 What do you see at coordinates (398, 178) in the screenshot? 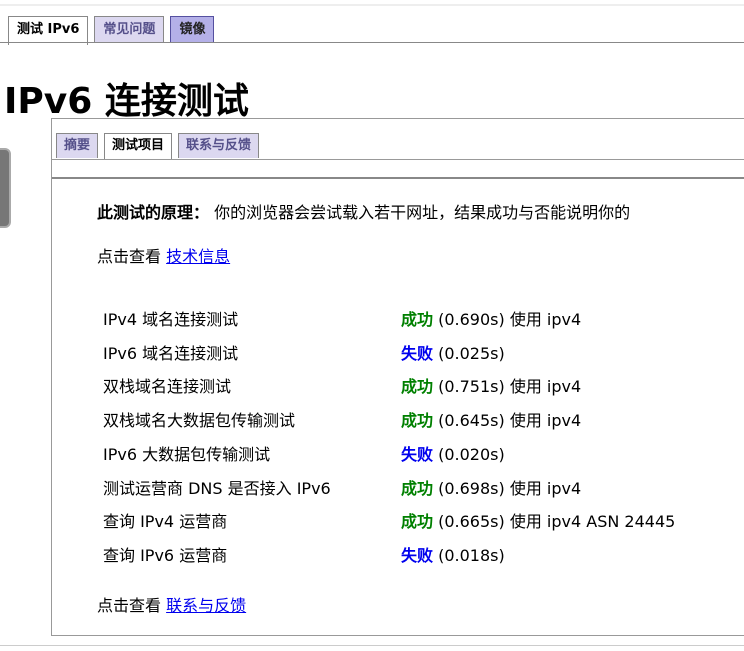
I see `content-divider` at bounding box center [398, 178].